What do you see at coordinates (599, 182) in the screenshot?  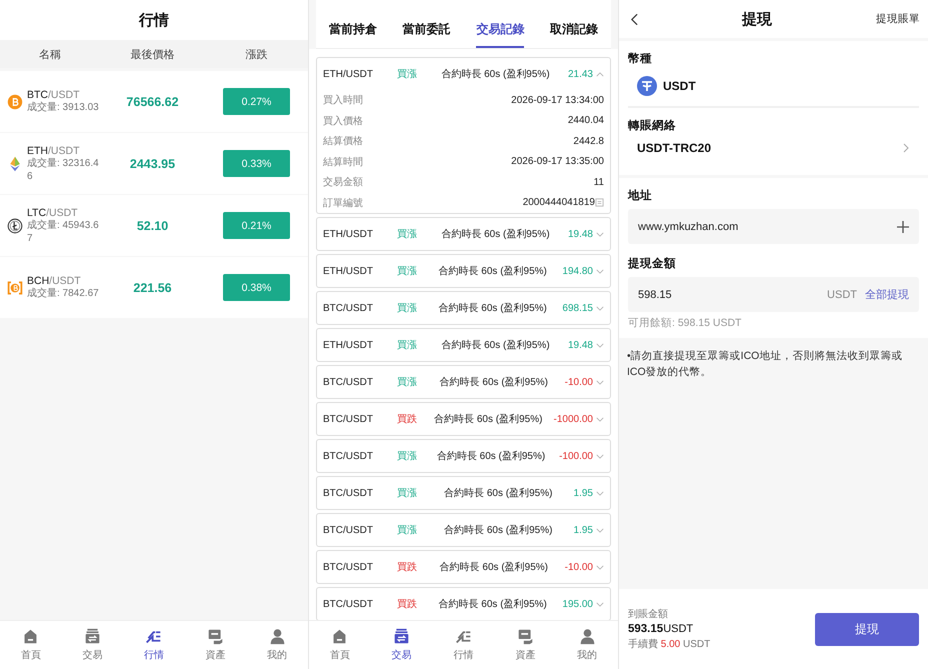 I see `detail-value: 11` at bounding box center [599, 182].